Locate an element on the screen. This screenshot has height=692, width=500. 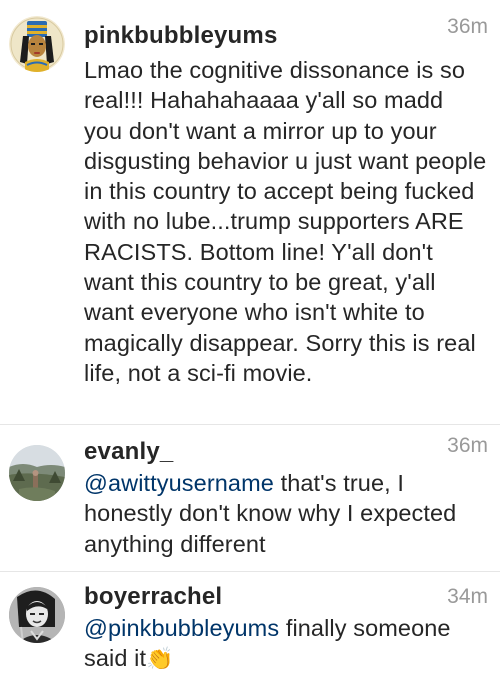
landscape-photo-icon is located at coordinates (37, 473).